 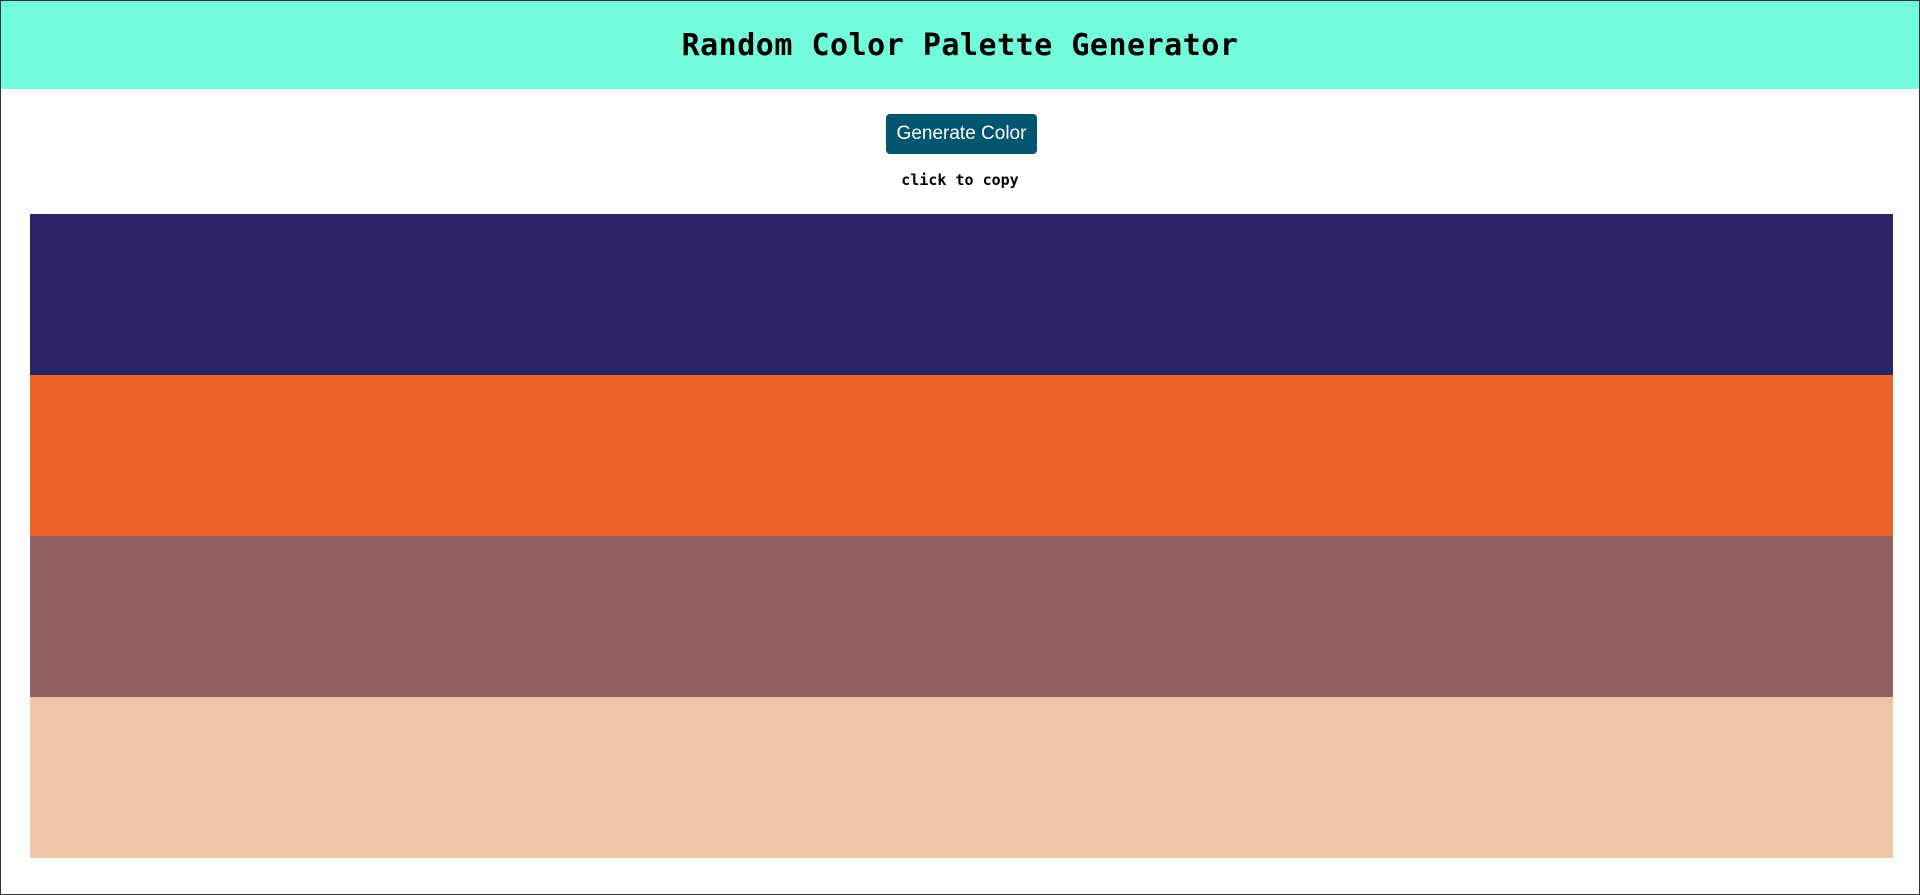 I want to click on generate-color-button: Generate Color, so click(x=961, y=134).